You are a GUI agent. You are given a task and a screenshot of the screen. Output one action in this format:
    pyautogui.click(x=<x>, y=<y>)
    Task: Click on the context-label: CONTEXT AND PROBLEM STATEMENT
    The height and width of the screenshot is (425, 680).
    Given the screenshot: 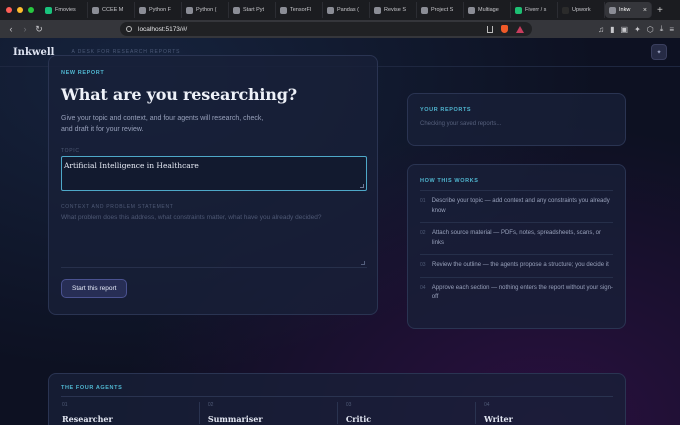 What is the action you would take?
    pyautogui.click(x=117, y=207)
    